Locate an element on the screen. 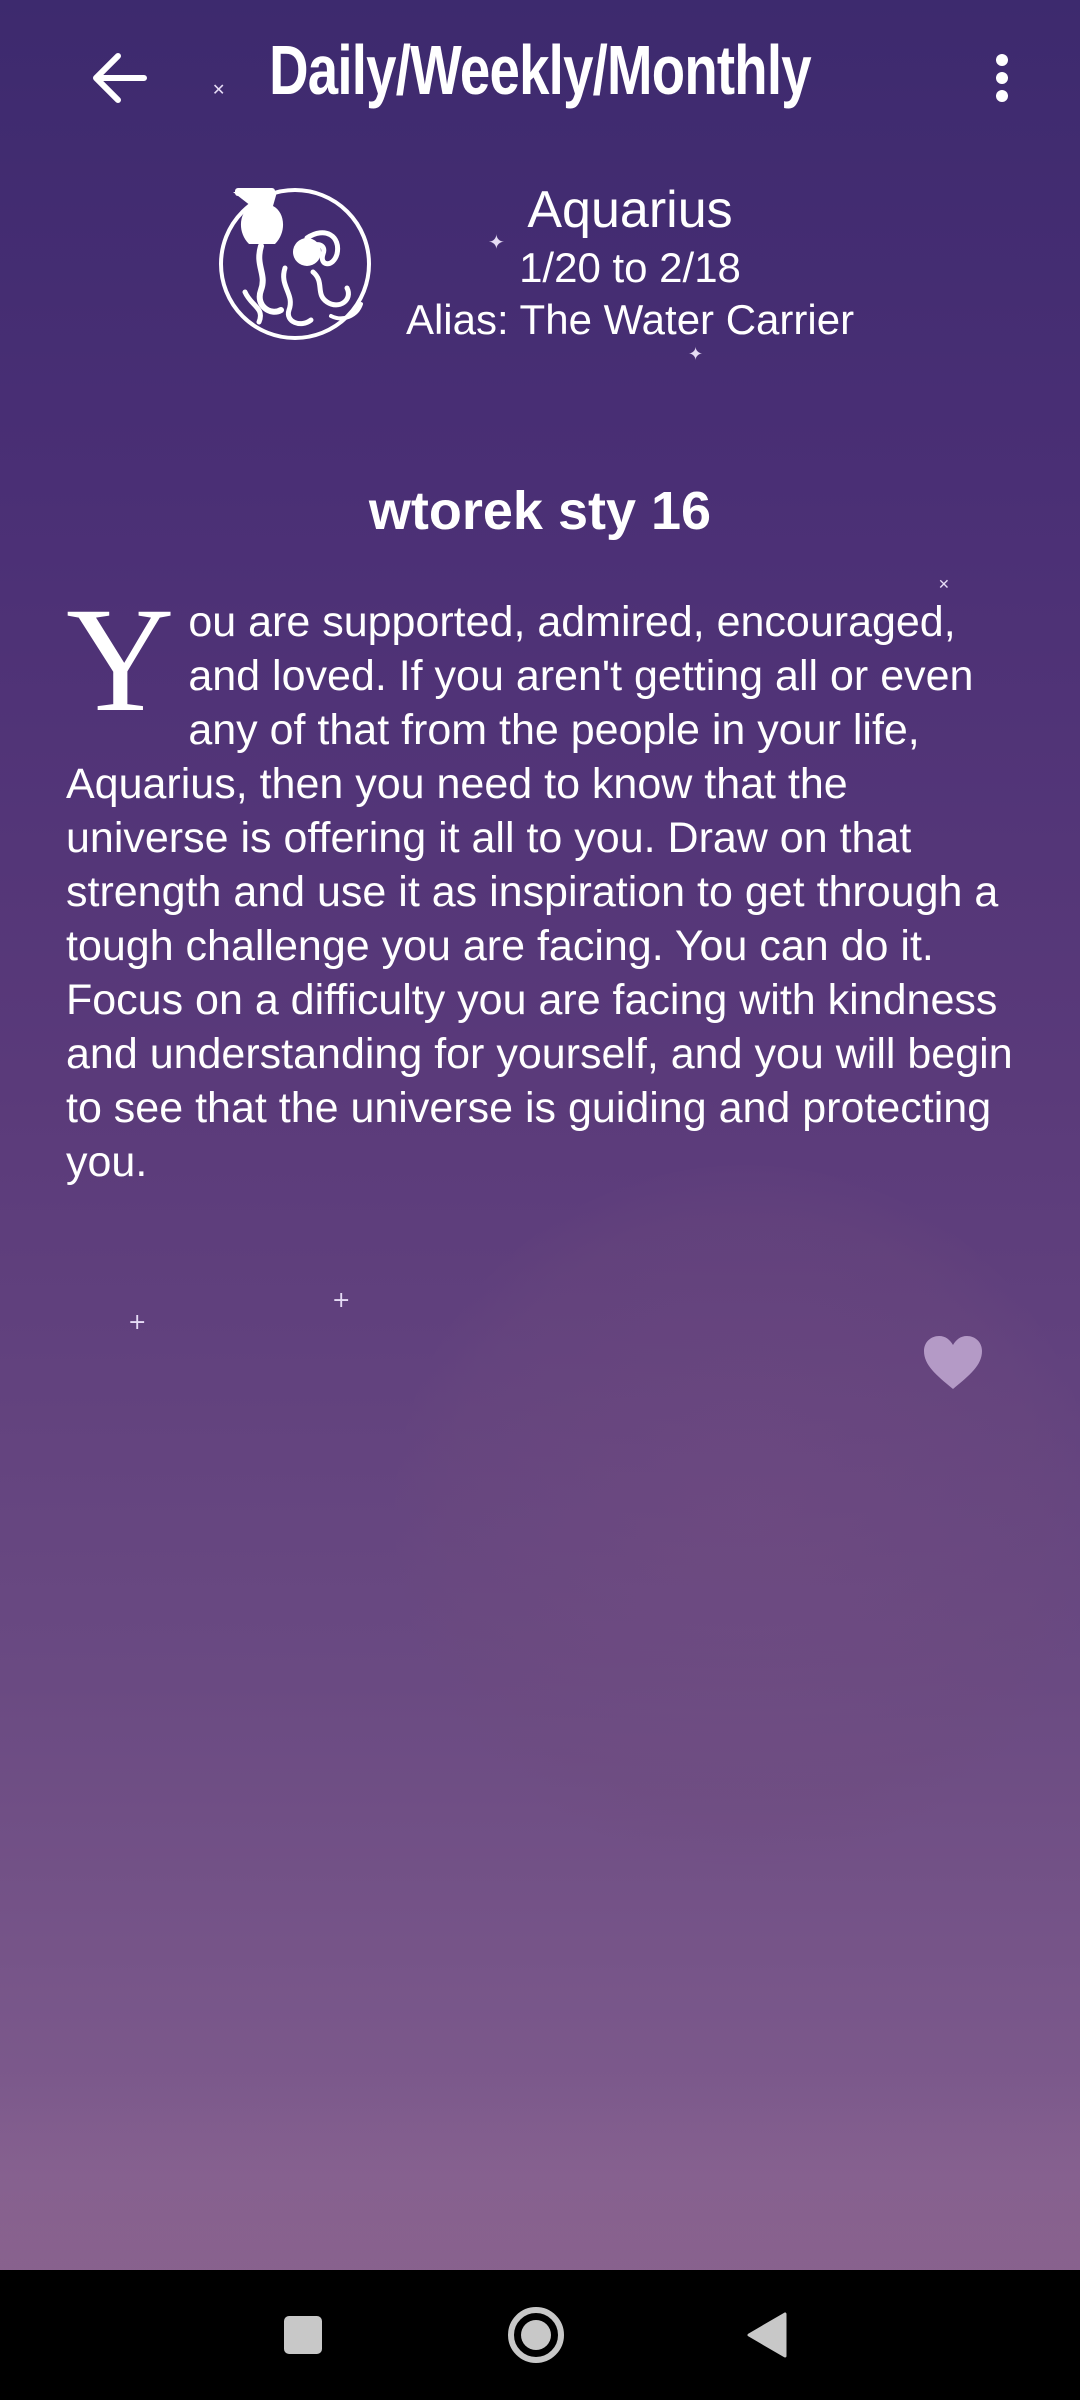 The width and height of the screenshot is (1080, 2400). system-navigation-bar is located at coordinates (540, 2335).